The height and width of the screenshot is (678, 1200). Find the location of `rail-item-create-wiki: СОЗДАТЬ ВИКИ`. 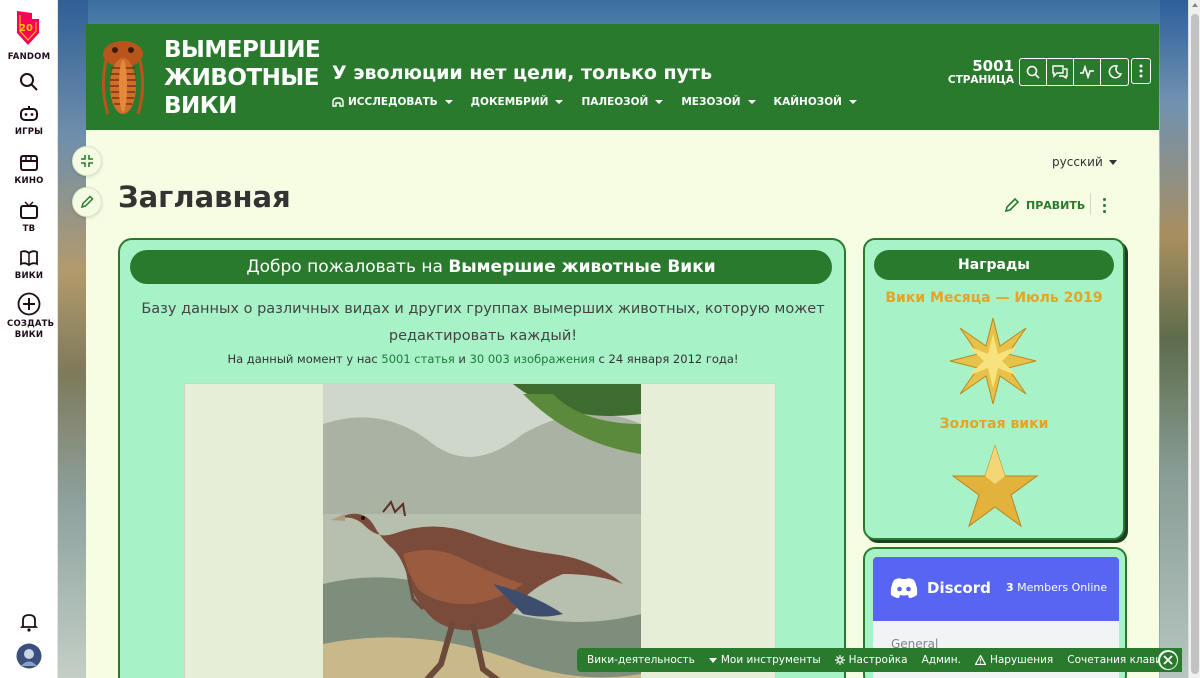

rail-item-create-wiki: СОЗДАТЬ ВИКИ is located at coordinates (29, 316).